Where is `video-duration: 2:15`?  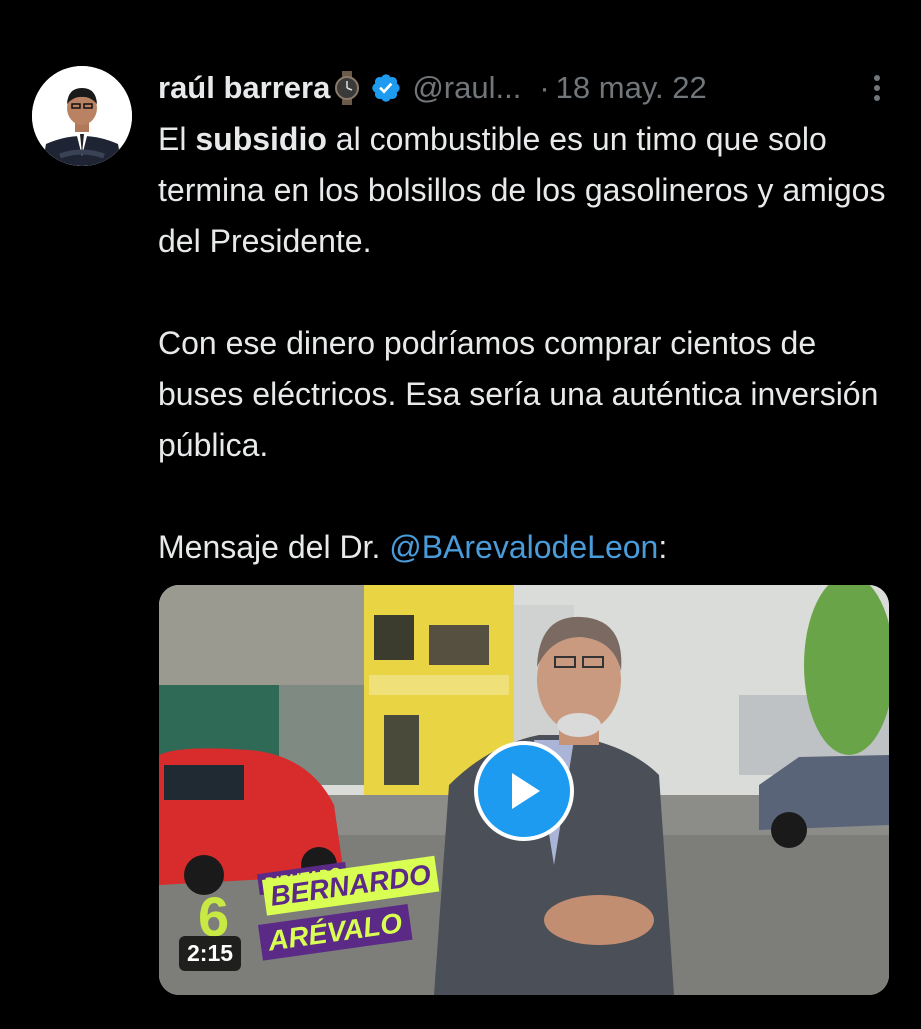 video-duration: 2:15 is located at coordinates (210, 953).